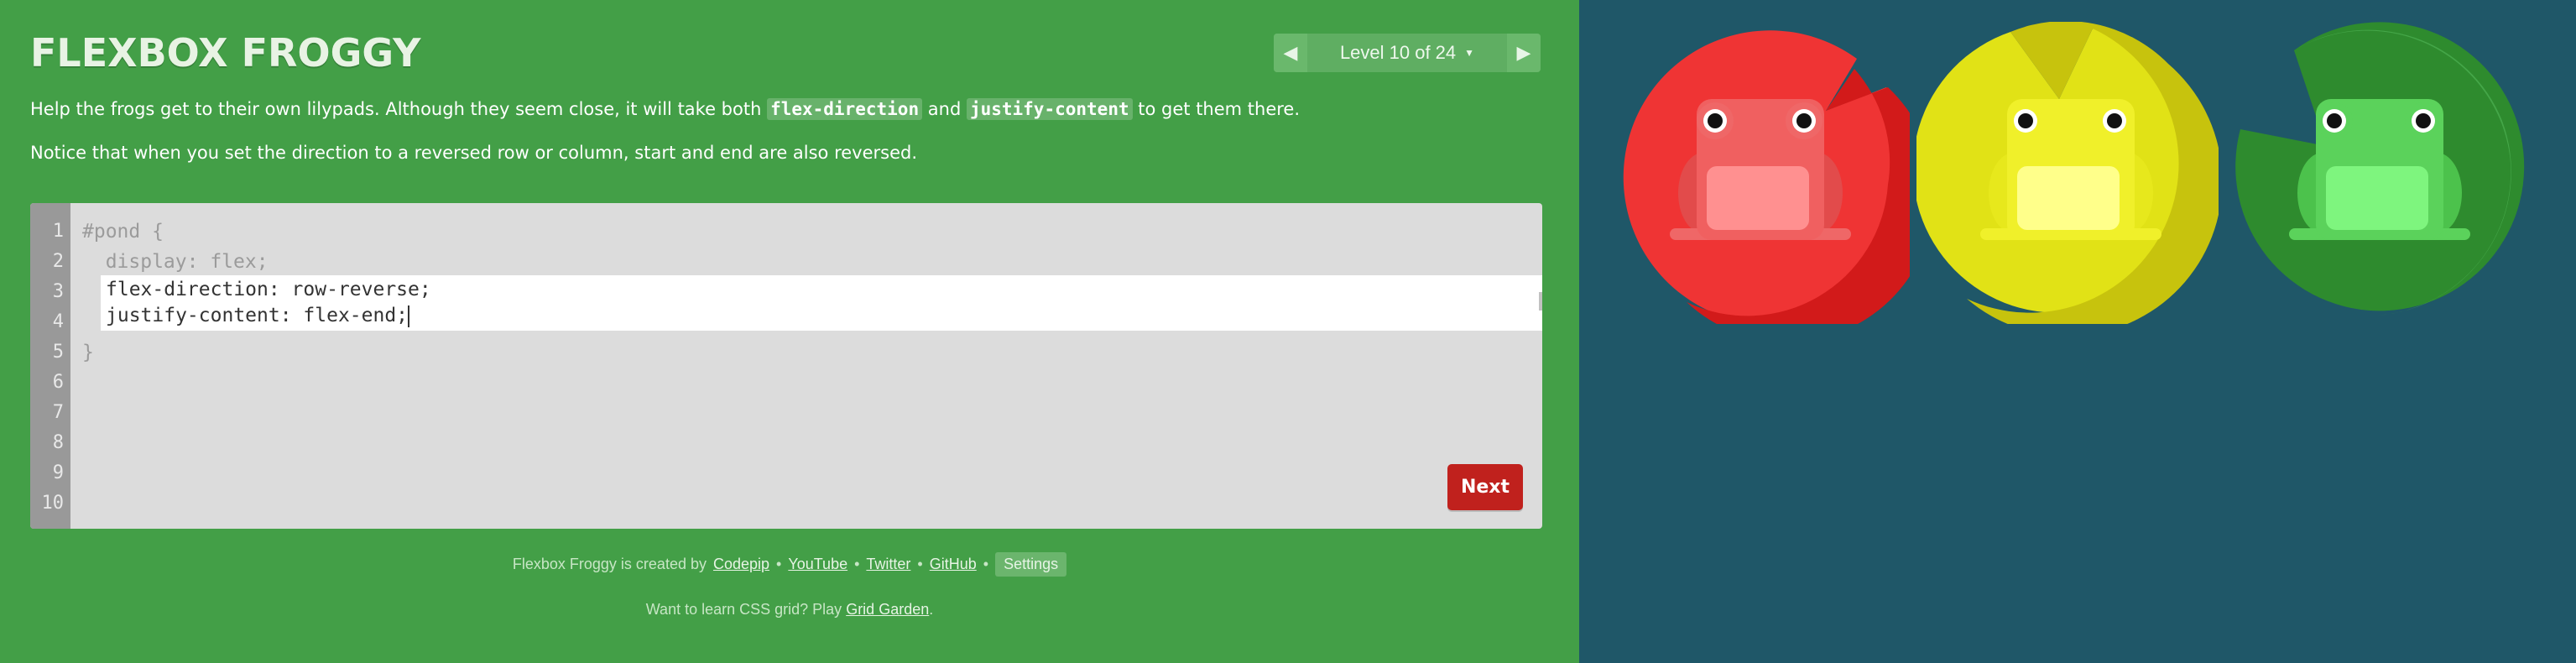  I want to click on scroll-down-icon: ▼, so click(1539, 325).